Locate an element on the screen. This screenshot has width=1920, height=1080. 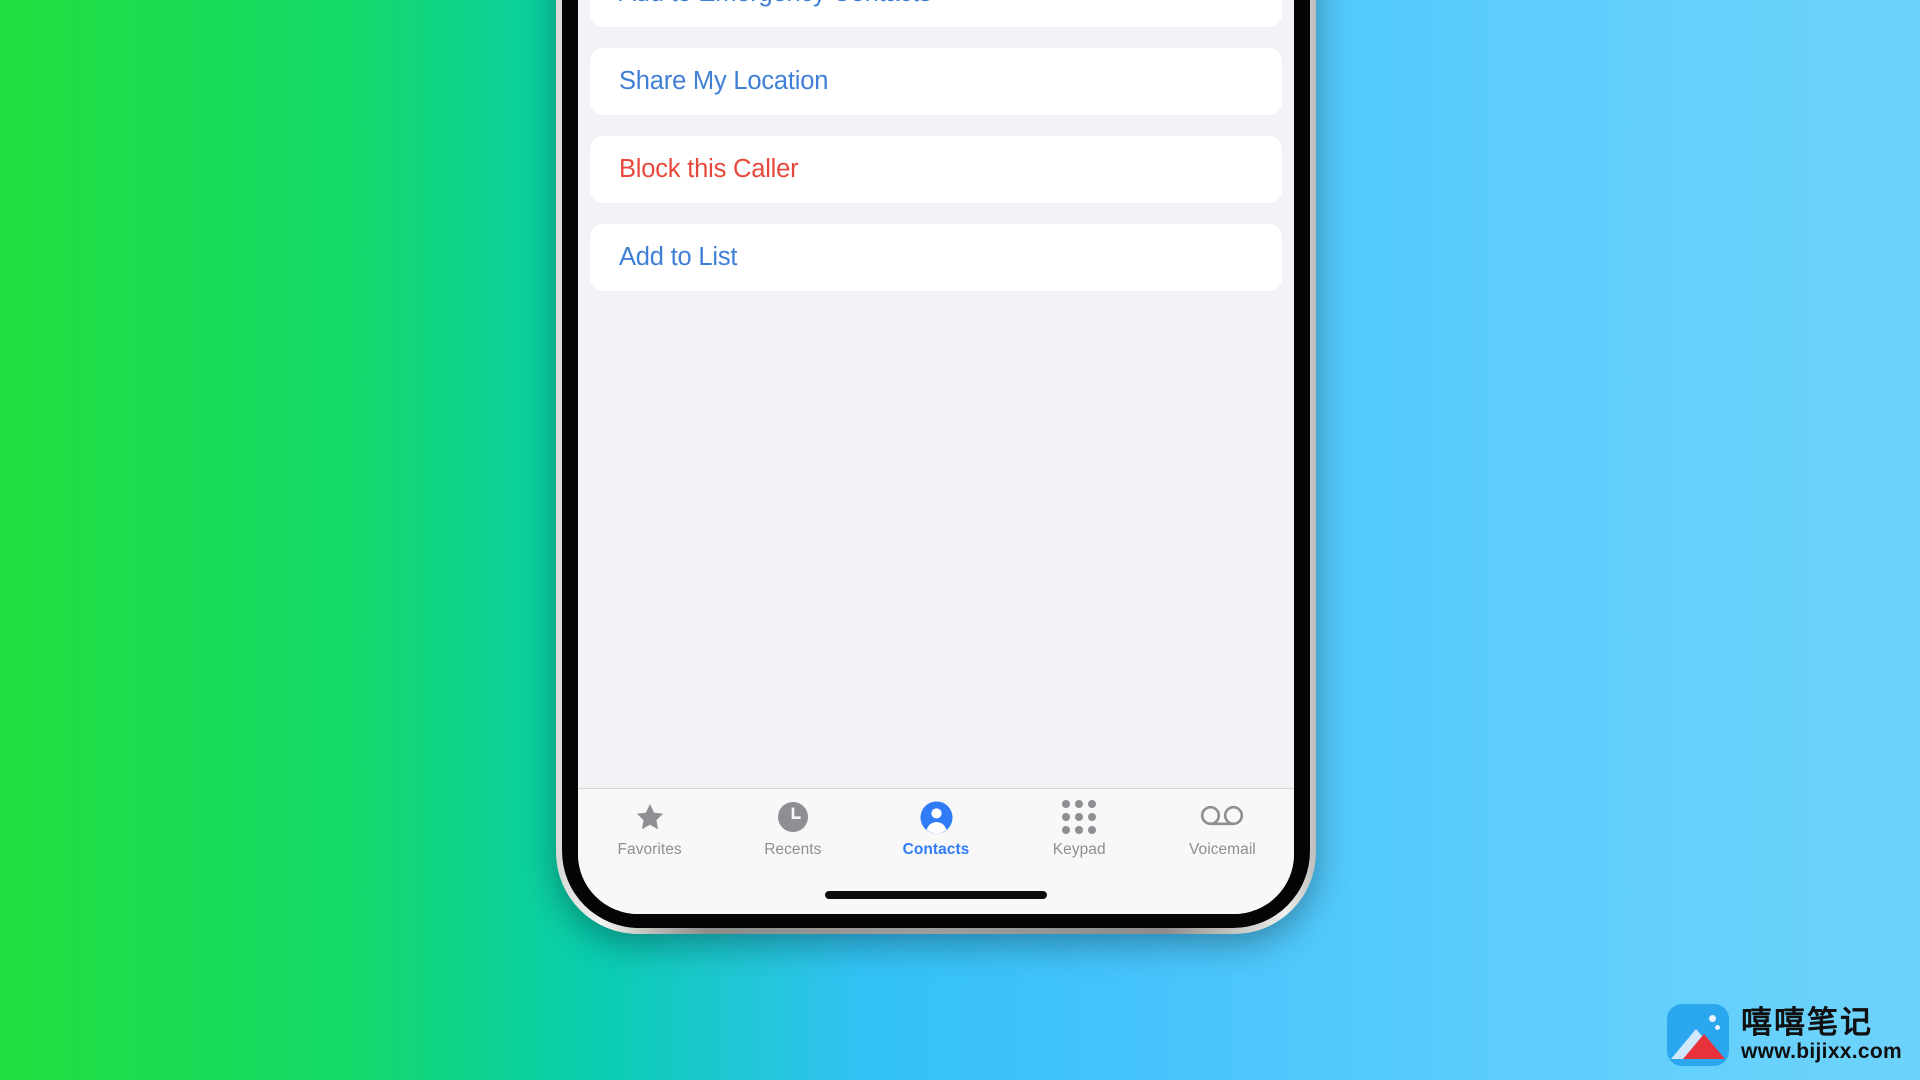
action-group-block: Block this Caller is located at coordinates (936, 169).